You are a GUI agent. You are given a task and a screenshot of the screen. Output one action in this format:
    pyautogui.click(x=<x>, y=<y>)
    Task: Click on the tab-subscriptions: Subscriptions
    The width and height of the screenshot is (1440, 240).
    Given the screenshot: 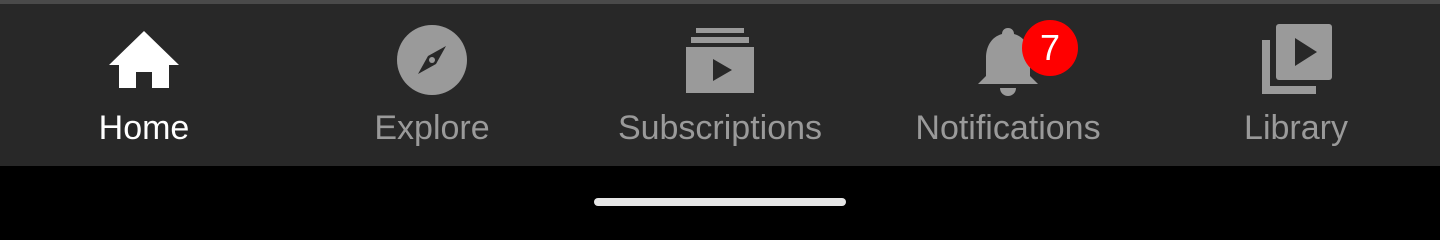 What is the action you would take?
    pyautogui.click(x=720, y=85)
    